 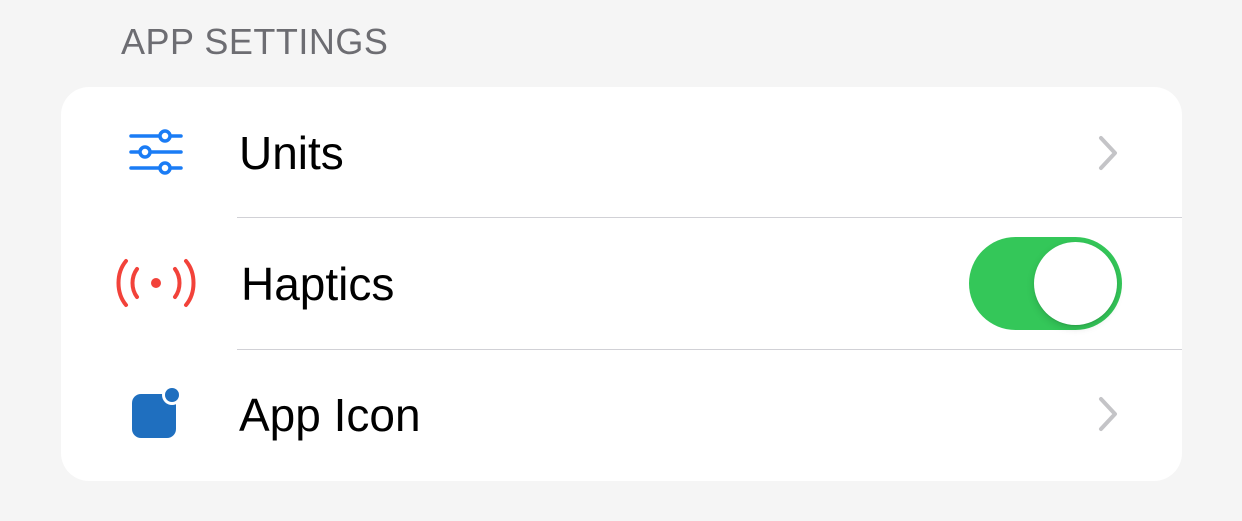 I want to click on sliders-icon, so click(x=156, y=152).